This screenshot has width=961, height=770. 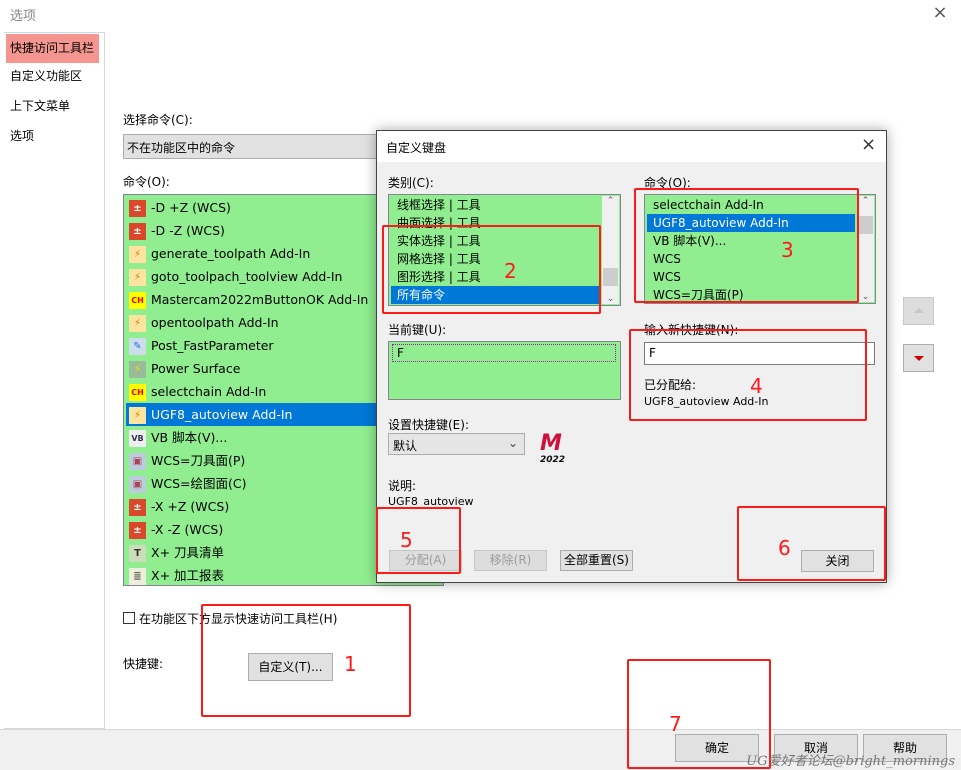 I want to click on command-label: X+ 刀具清单, so click(x=188, y=552).